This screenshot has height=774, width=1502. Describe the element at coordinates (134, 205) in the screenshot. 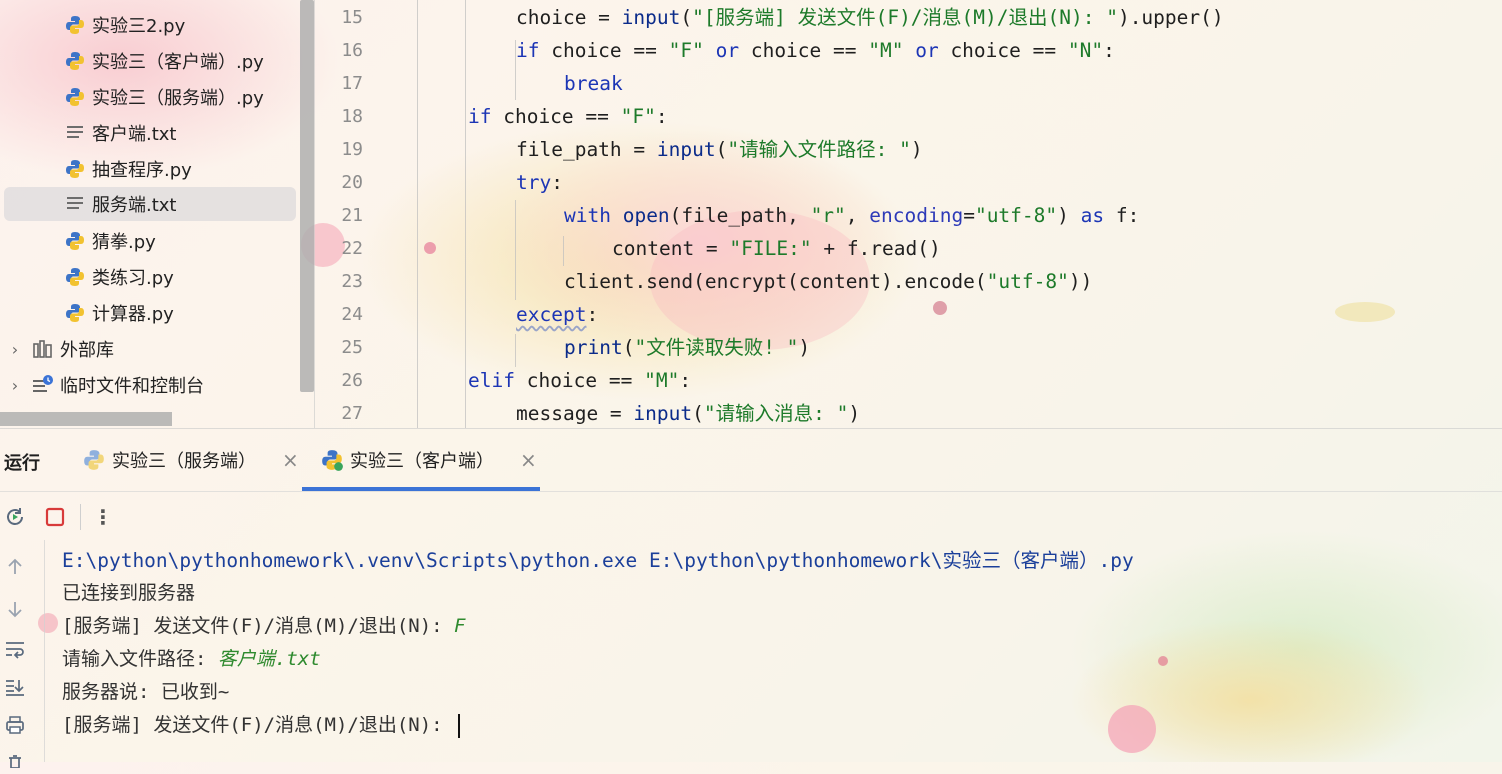

I see `tree-file-name: 服务端.txt` at that location.